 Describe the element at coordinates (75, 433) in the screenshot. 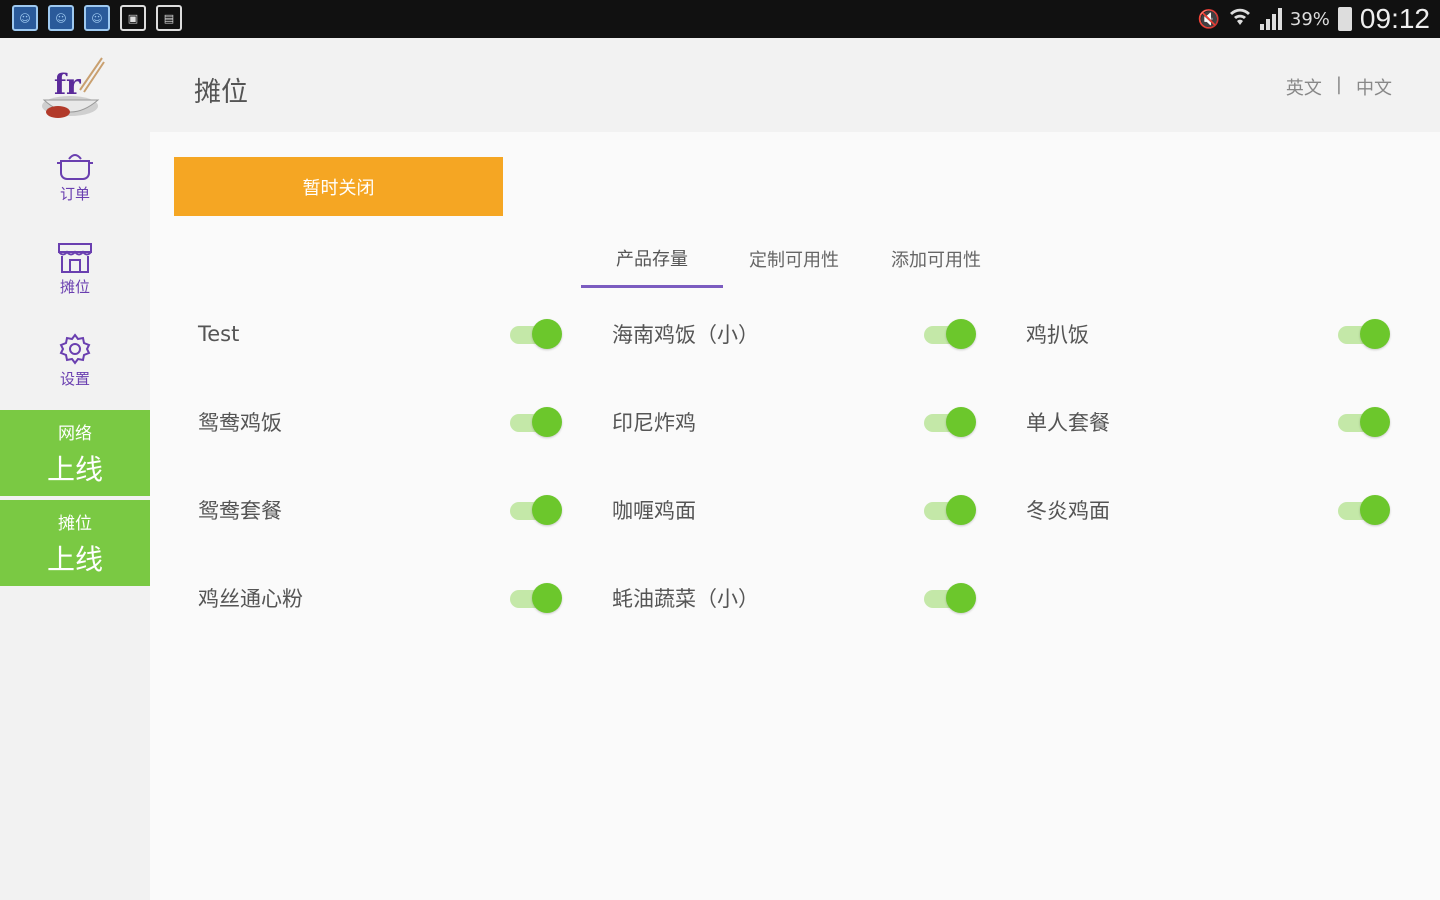

I see `network-status-title: 网络` at that location.